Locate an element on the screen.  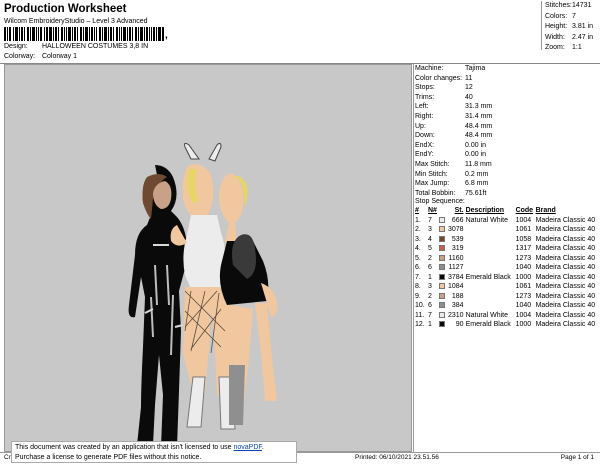
needle-number: 5 is located at coordinates (430, 248).